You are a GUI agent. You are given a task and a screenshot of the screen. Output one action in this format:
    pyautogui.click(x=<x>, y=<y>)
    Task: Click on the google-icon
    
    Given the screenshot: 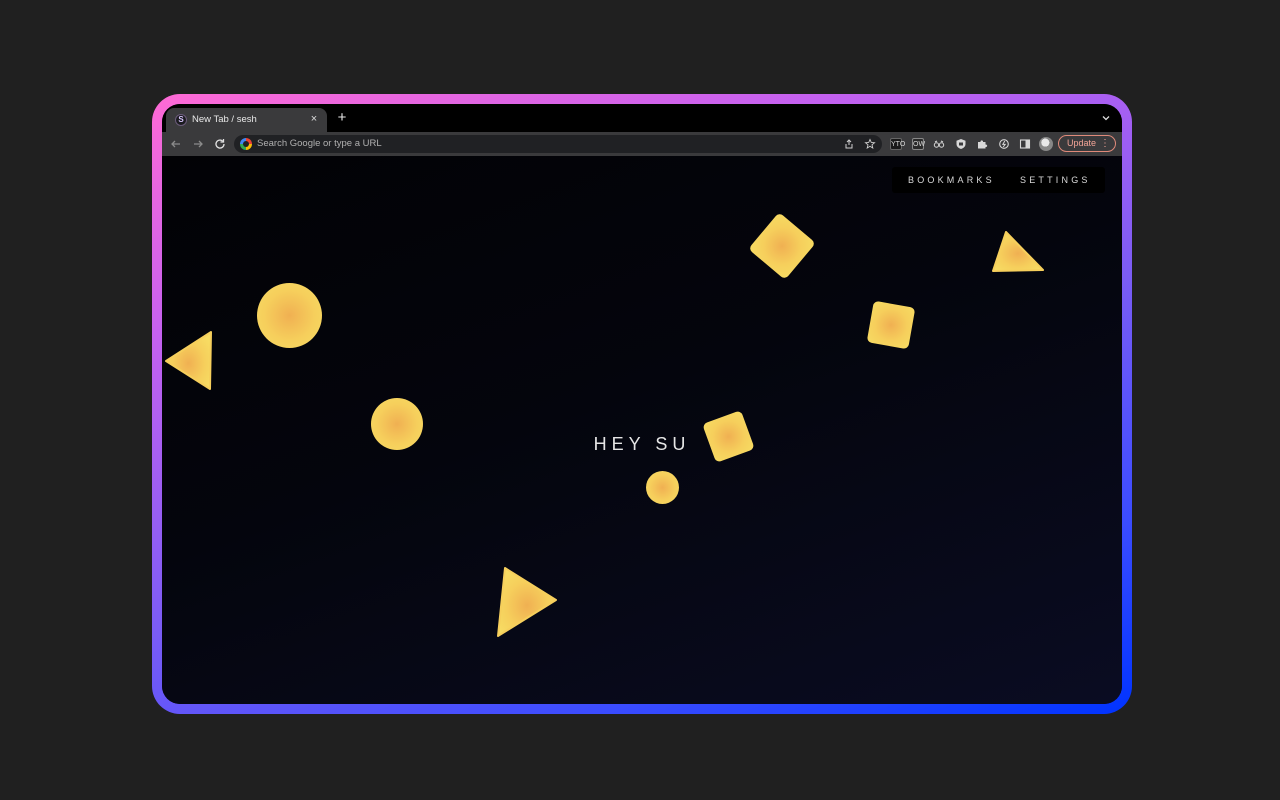 What is the action you would take?
    pyautogui.click(x=246, y=144)
    